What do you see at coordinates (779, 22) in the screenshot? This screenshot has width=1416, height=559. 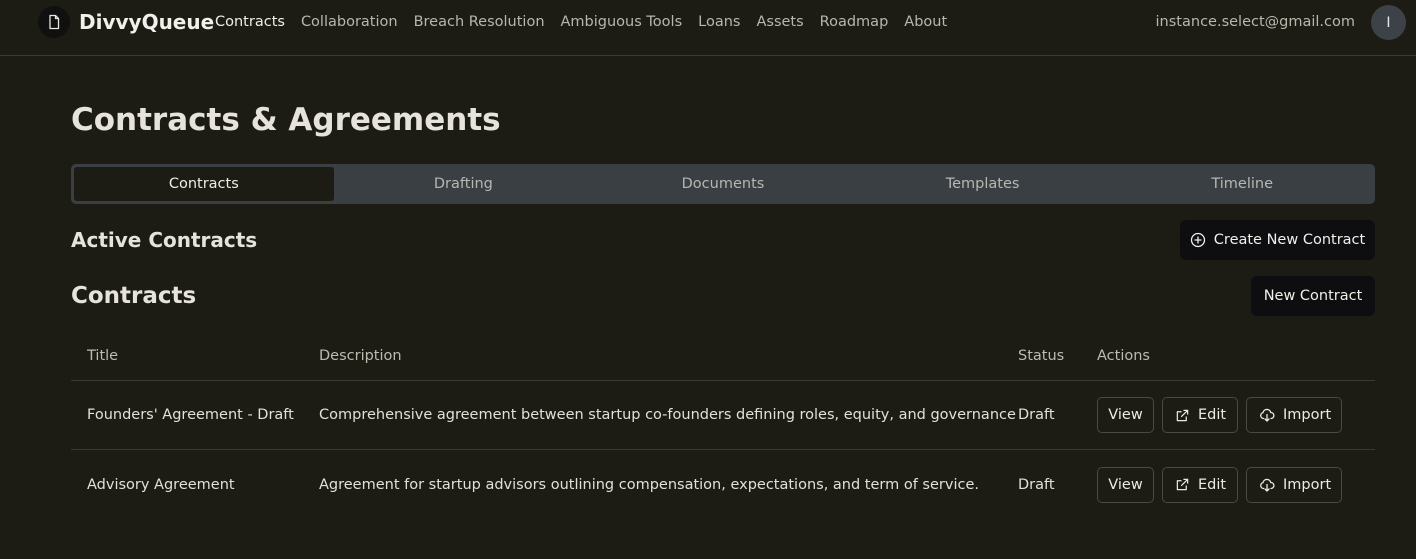 I see `nav-assets: Assets` at bounding box center [779, 22].